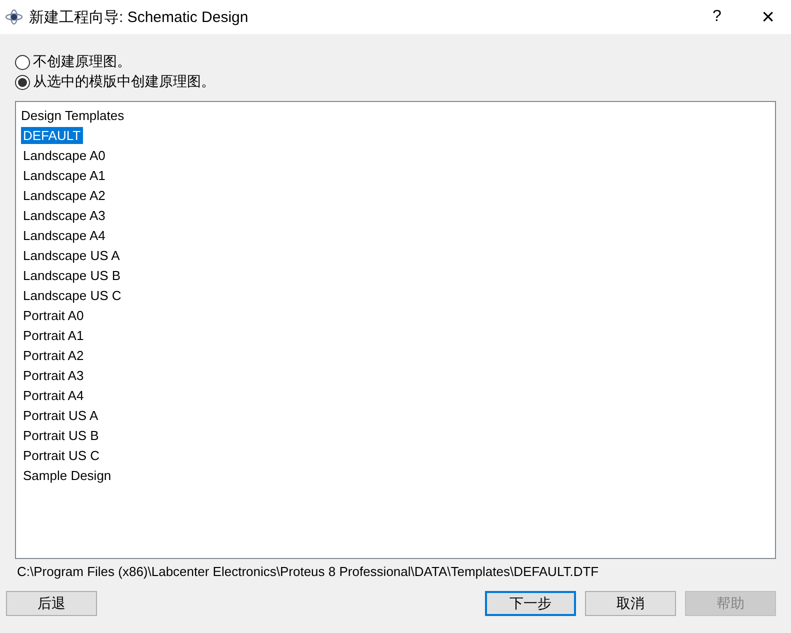 This screenshot has height=633, width=791. I want to click on template-item: Portrait A1, so click(53, 335).